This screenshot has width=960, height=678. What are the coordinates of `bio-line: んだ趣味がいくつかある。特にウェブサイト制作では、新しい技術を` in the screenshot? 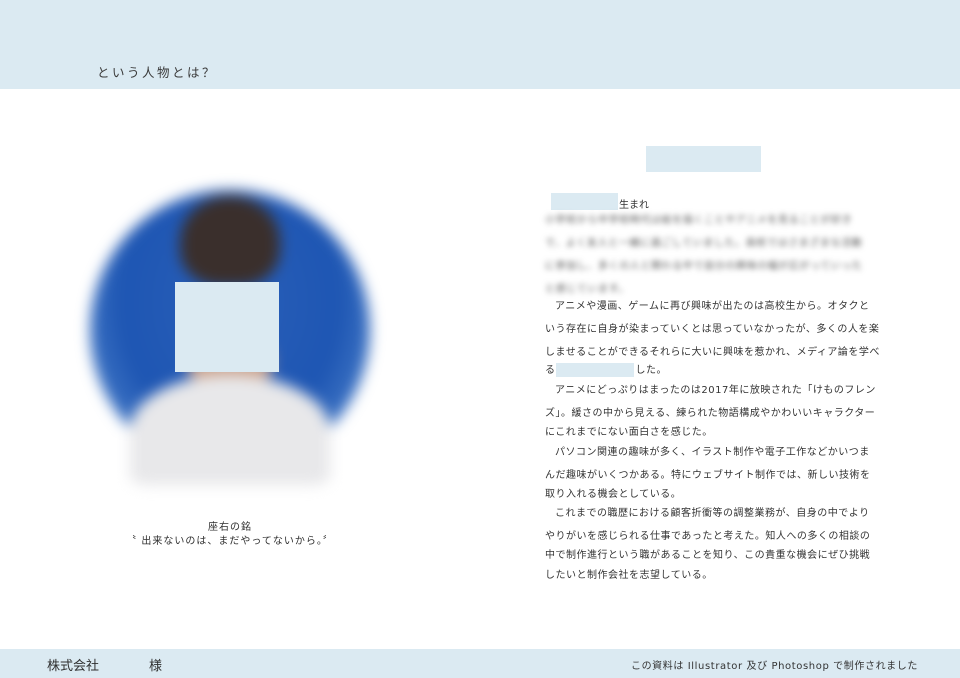 It's located at (708, 475).